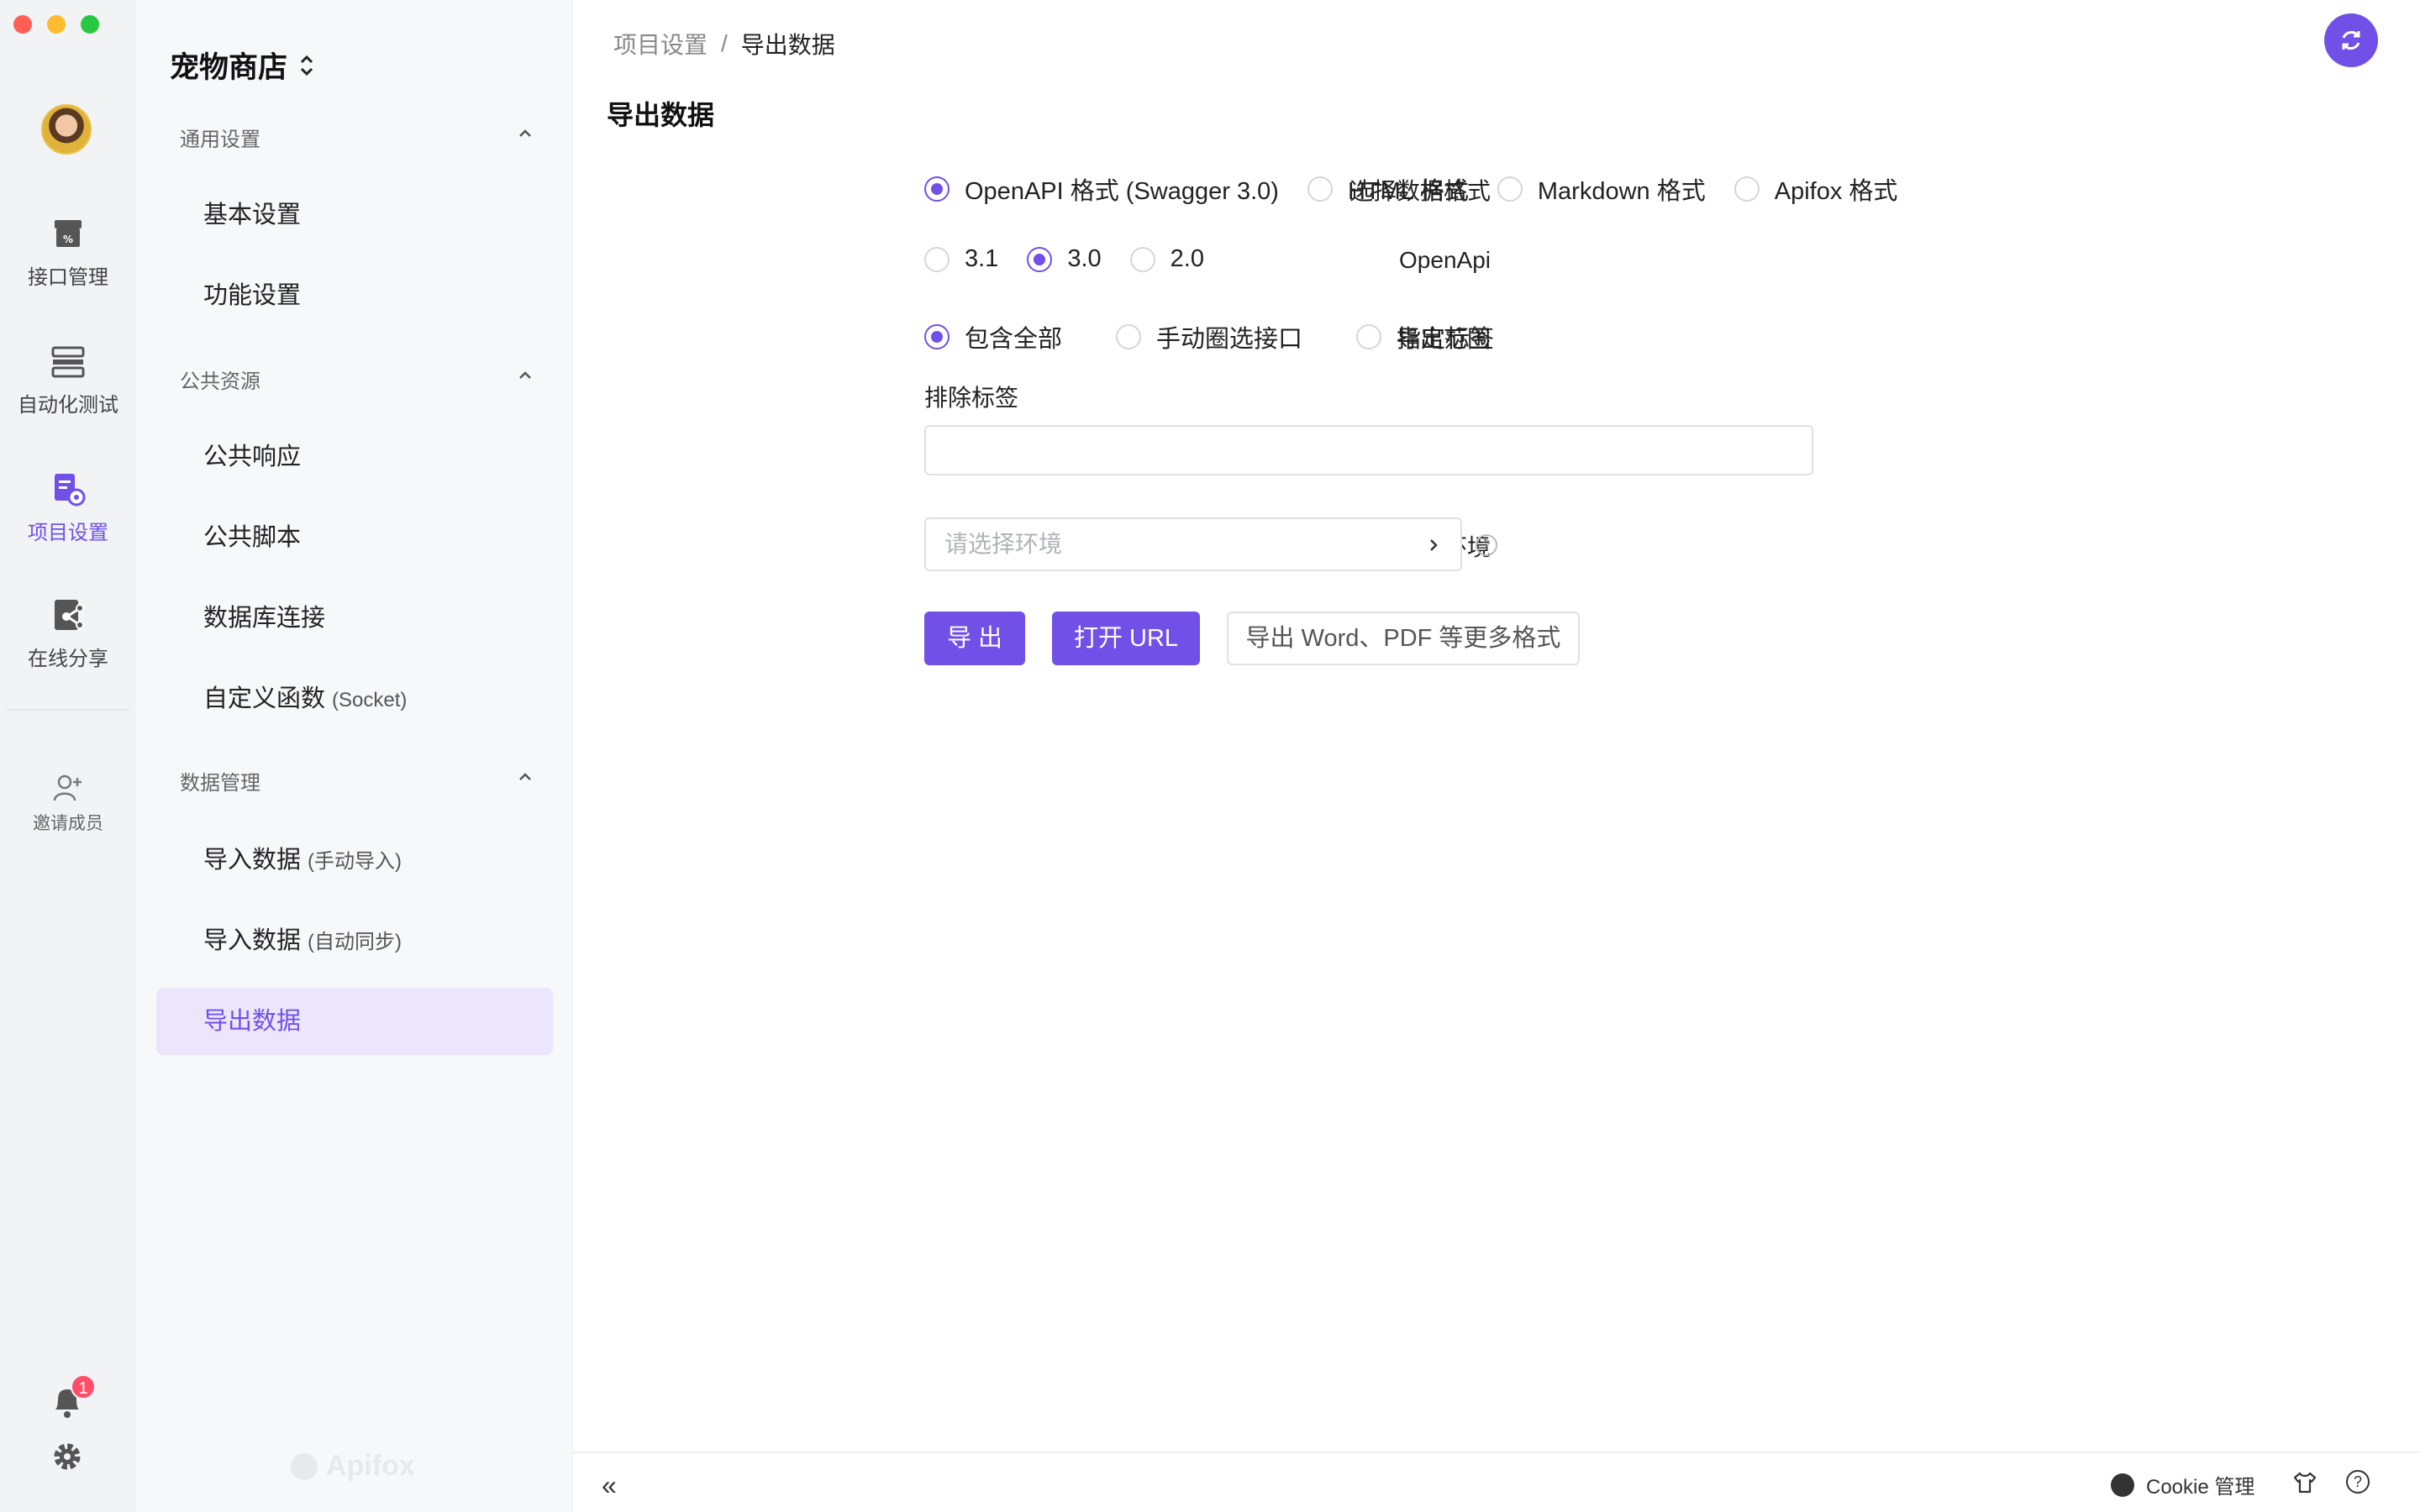 The height and width of the screenshot is (1512, 2420). I want to click on radio-format-html: HTML 格式, so click(1388, 189).